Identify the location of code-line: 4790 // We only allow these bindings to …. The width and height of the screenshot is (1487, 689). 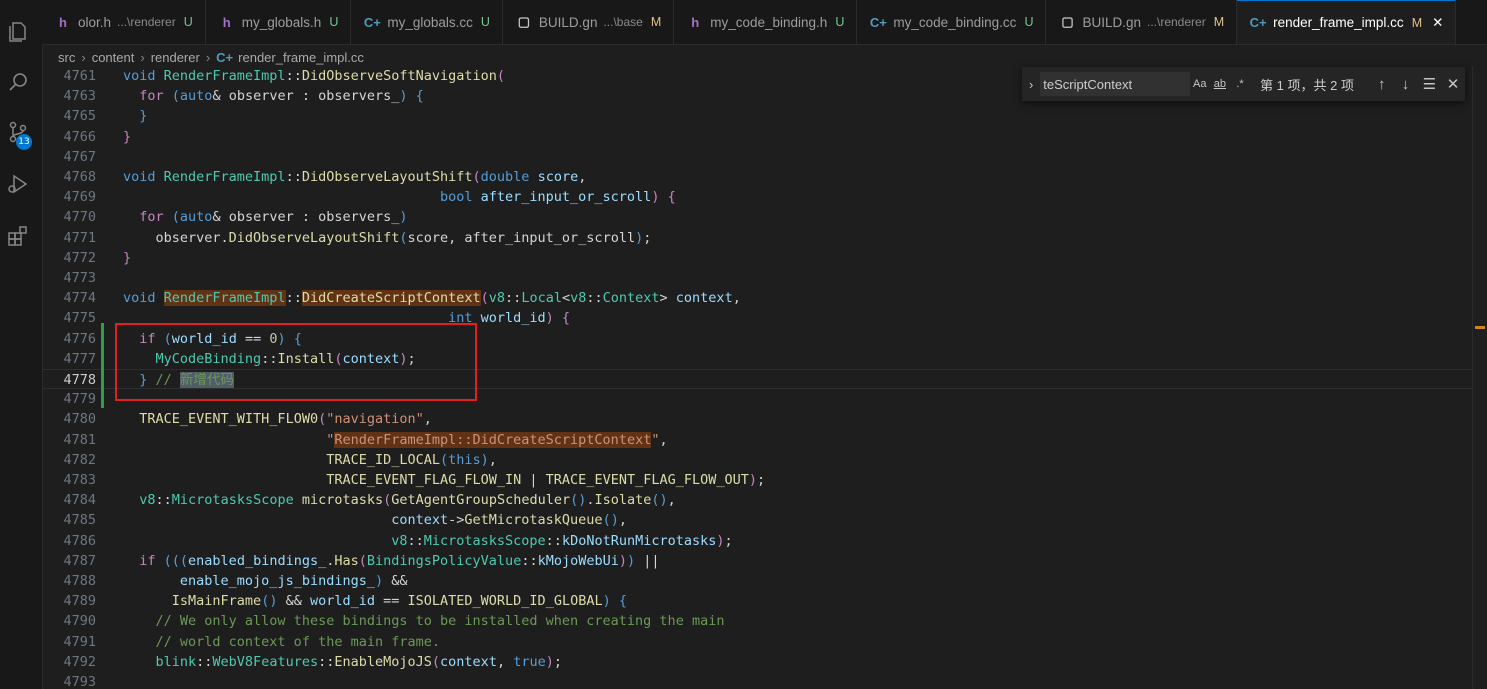
(764, 621).